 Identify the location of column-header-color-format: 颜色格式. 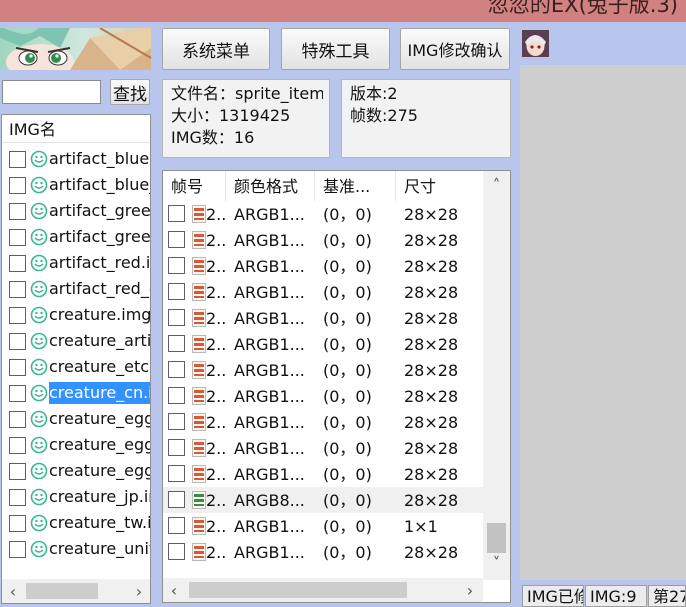
(270, 186).